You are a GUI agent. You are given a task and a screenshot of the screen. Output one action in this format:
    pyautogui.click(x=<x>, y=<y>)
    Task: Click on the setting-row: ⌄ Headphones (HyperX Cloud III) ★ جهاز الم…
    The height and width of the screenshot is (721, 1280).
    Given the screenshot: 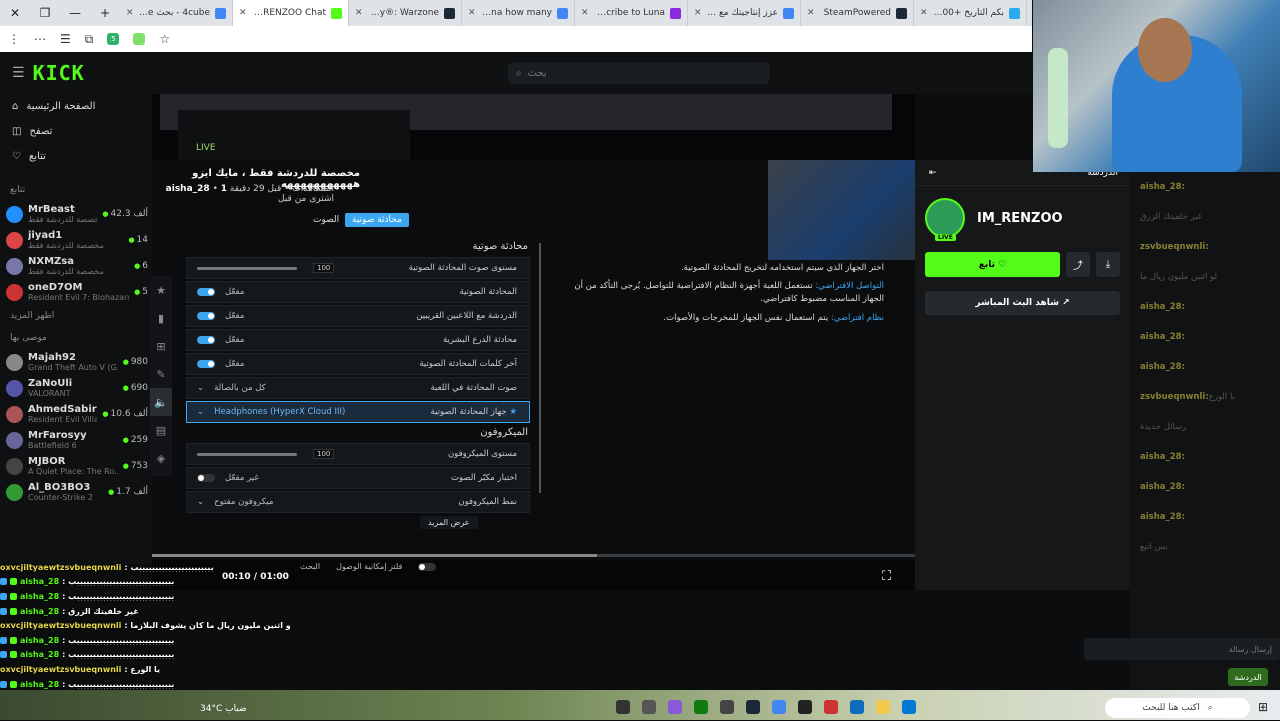 What is the action you would take?
    pyautogui.click(x=358, y=412)
    